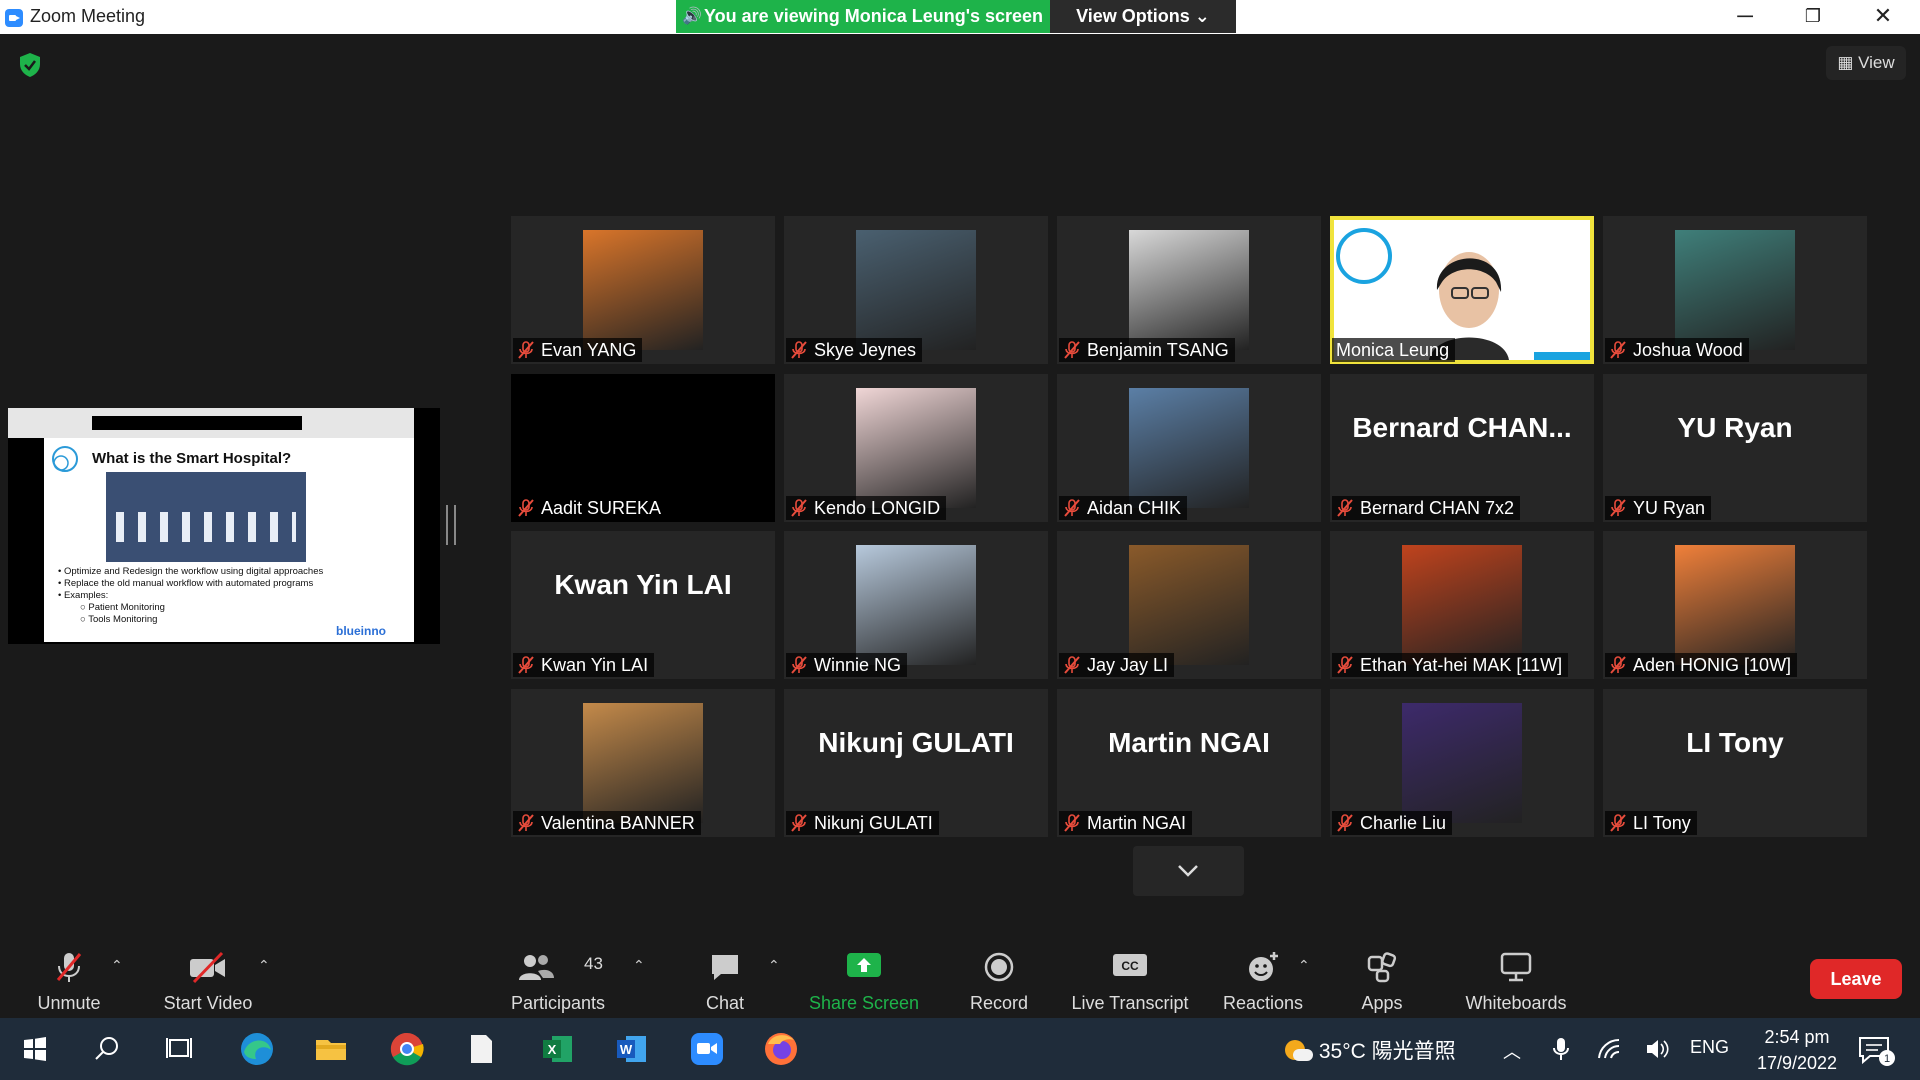 Image resolution: width=1920 pixels, height=1080 pixels. I want to click on input-language-indicator: ENG, so click(1709, 1047).